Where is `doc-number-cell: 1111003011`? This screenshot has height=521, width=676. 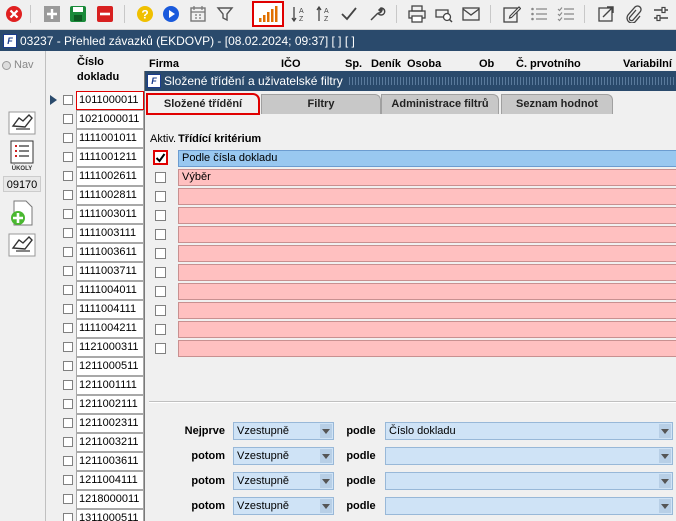 doc-number-cell: 1111003011 is located at coordinates (110, 214).